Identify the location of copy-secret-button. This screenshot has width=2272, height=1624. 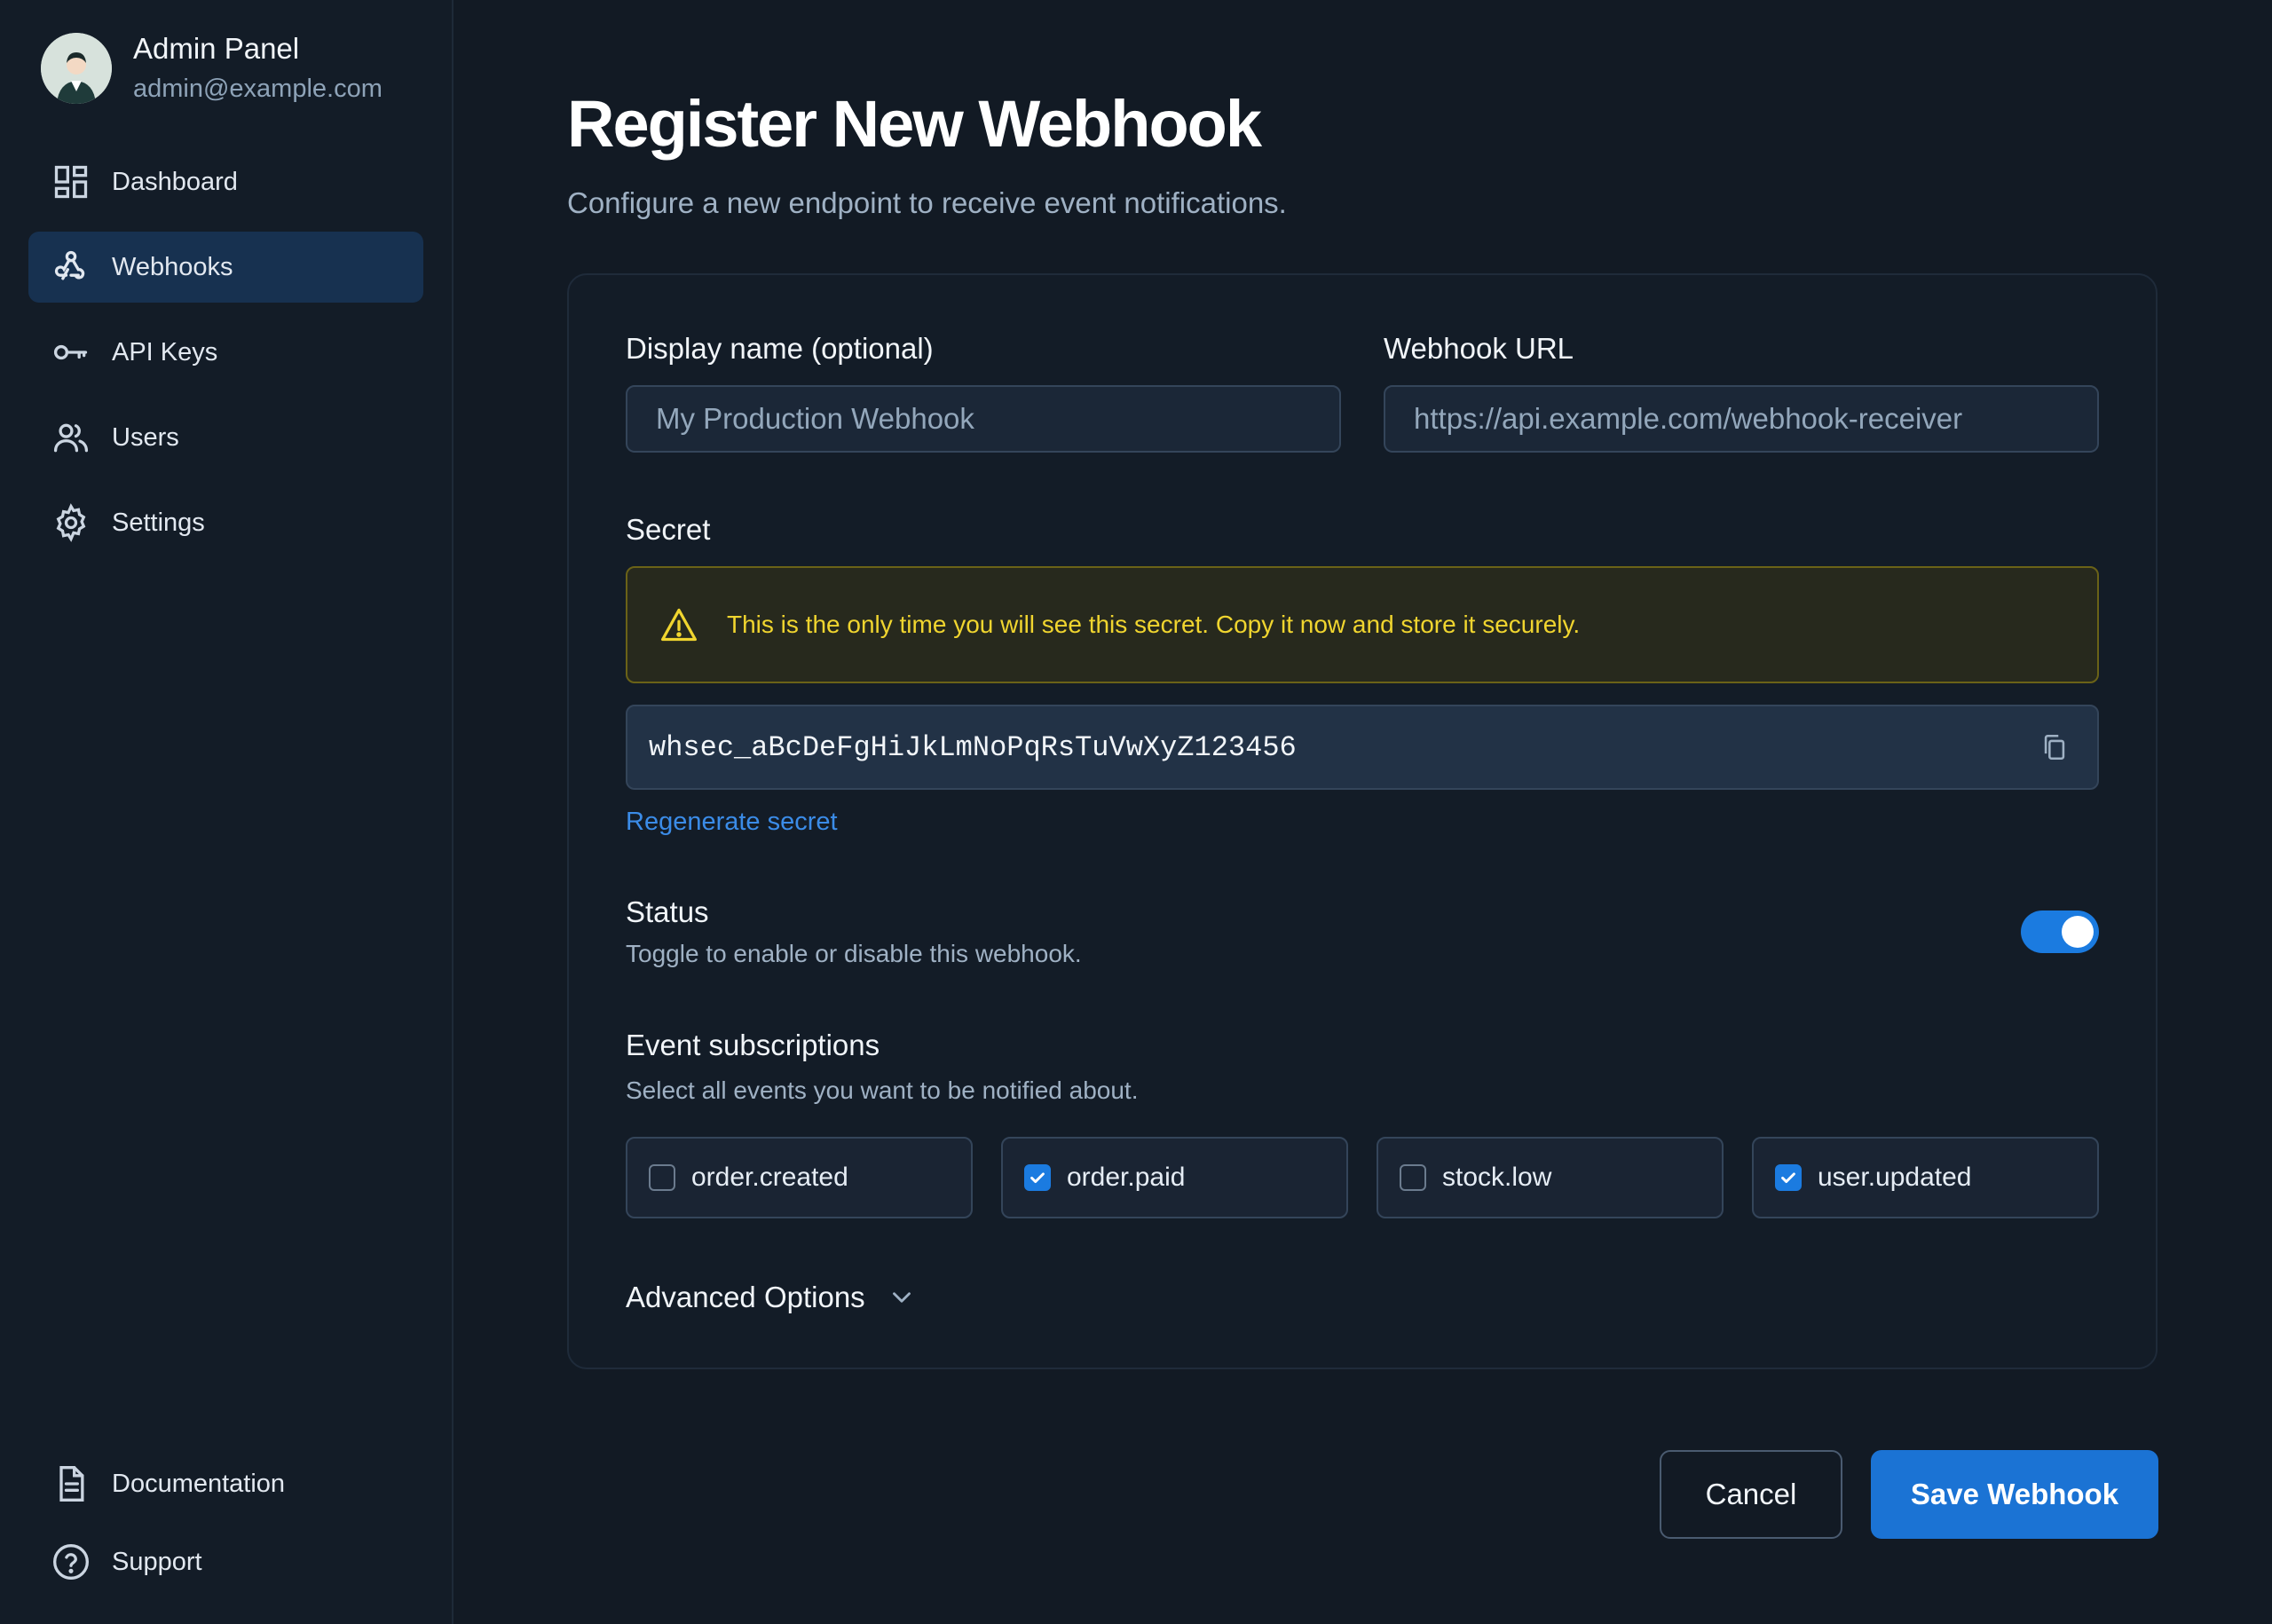
(2054, 748).